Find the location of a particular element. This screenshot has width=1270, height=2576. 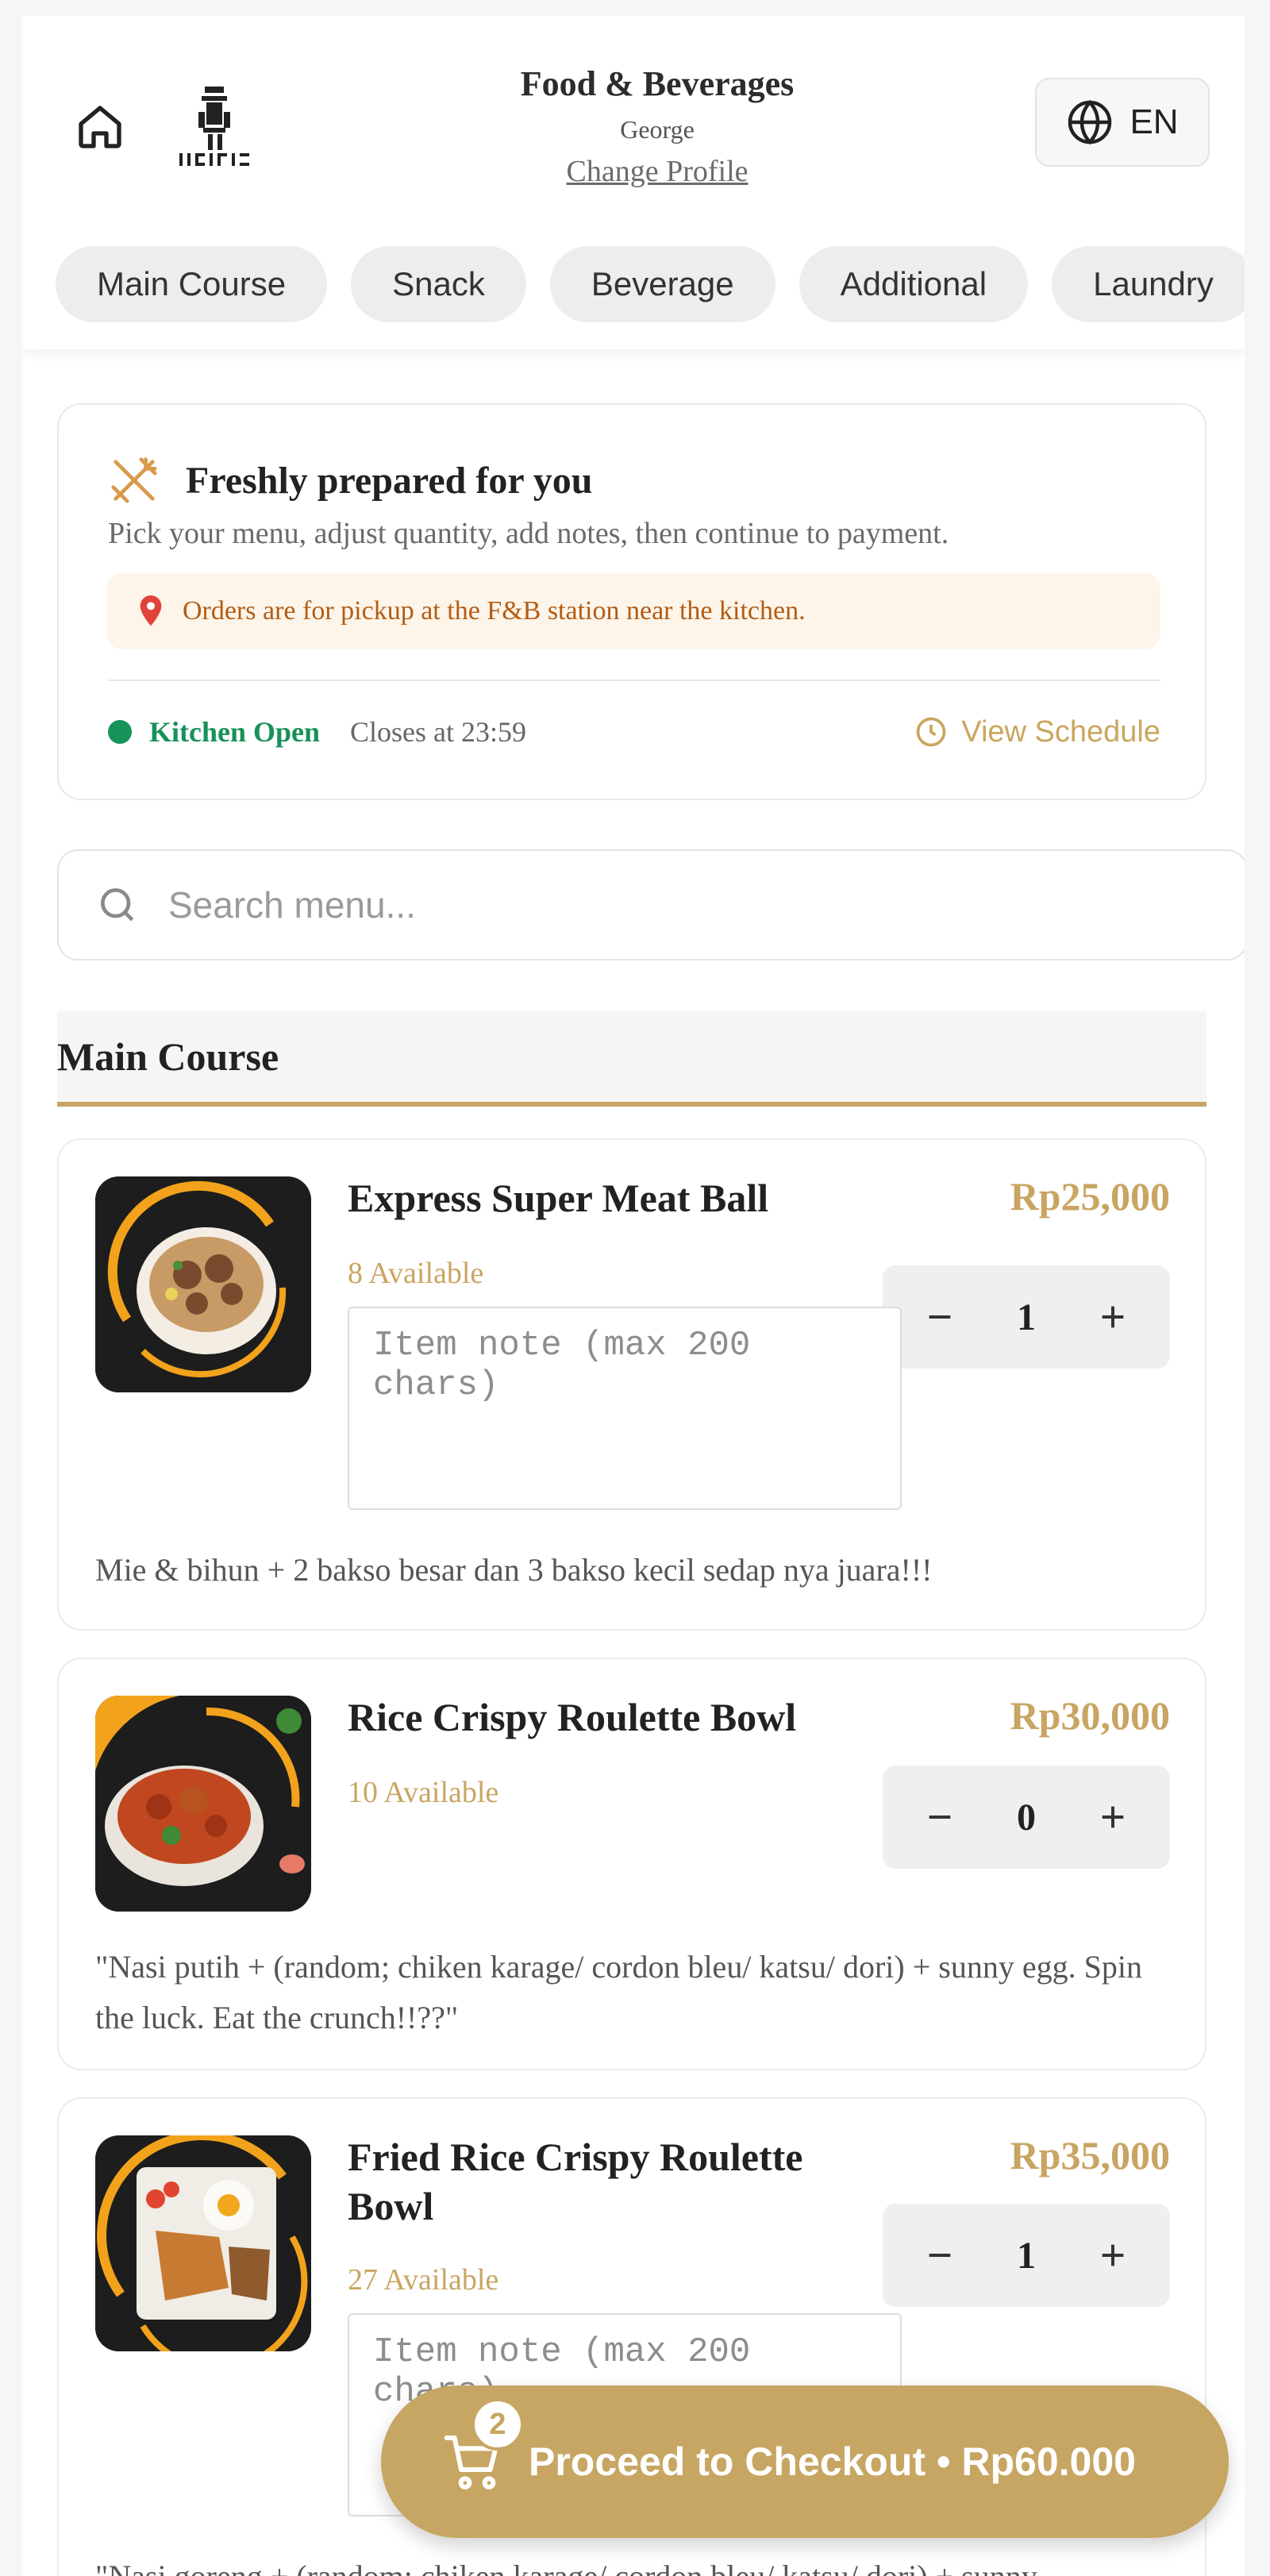

section-header: Main Course is located at coordinates (631, 1059).